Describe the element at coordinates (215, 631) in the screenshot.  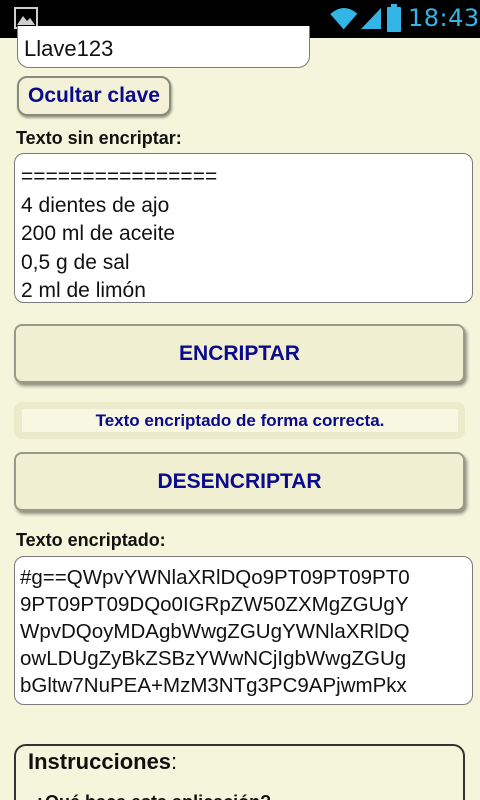
I see `encrypted-text-line: WpvDQoyMDAgbWwgZGUgYWNlaXRlDQ` at that location.